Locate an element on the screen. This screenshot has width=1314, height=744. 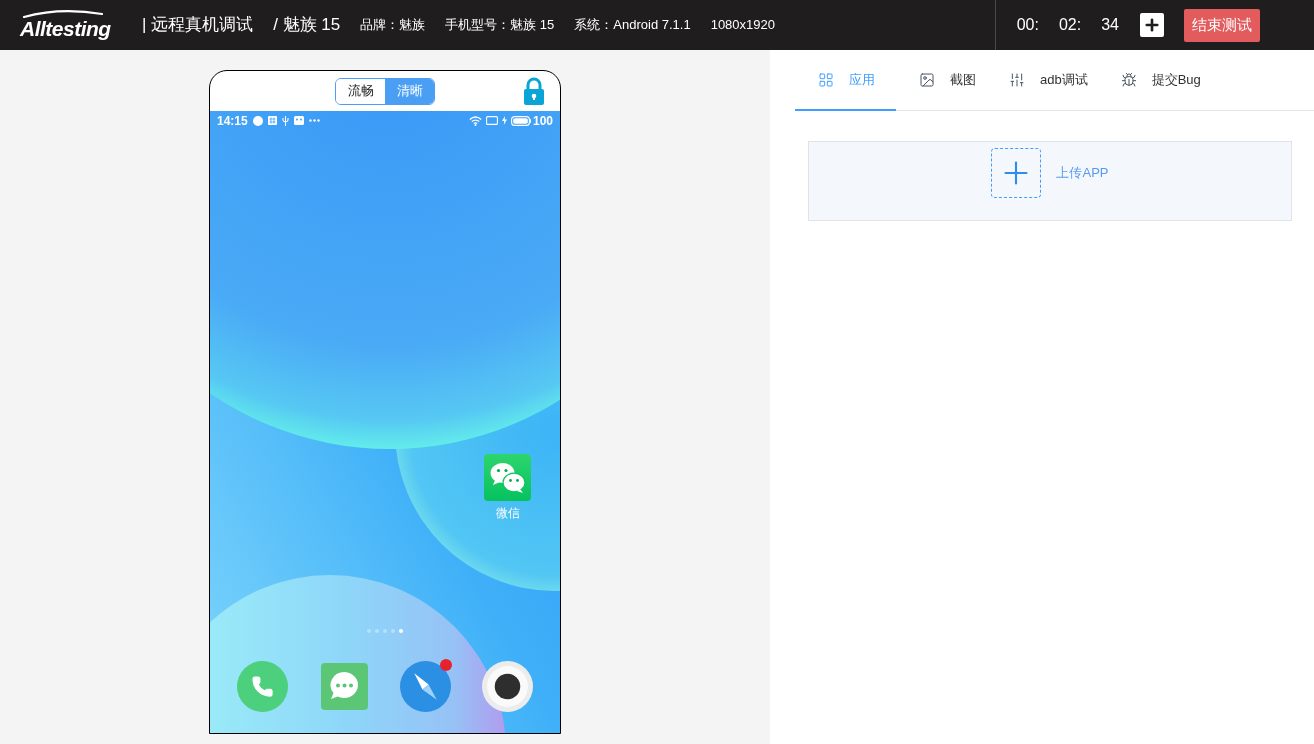
end-test-button: 结束测试 is located at coordinates (1222, 25).